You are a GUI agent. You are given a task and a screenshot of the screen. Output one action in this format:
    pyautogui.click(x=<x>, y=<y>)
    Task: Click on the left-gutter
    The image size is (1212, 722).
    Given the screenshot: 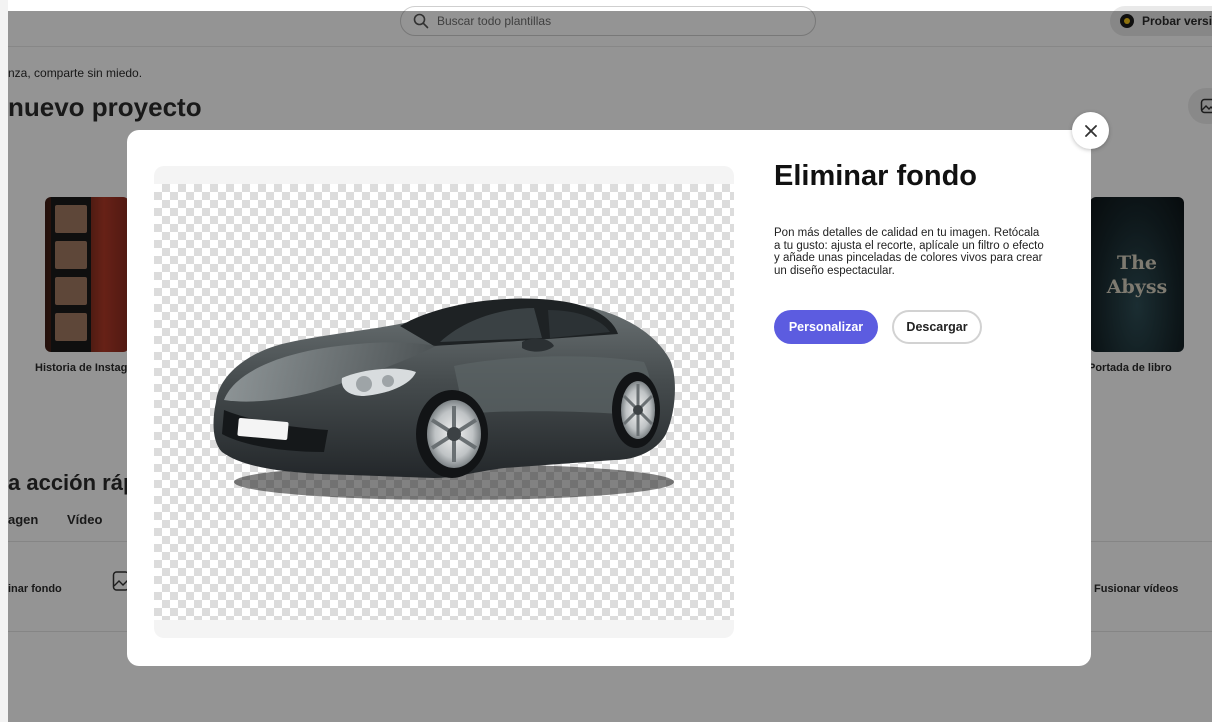 What is the action you would take?
    pyautogui.click(x=4, y=361)
    